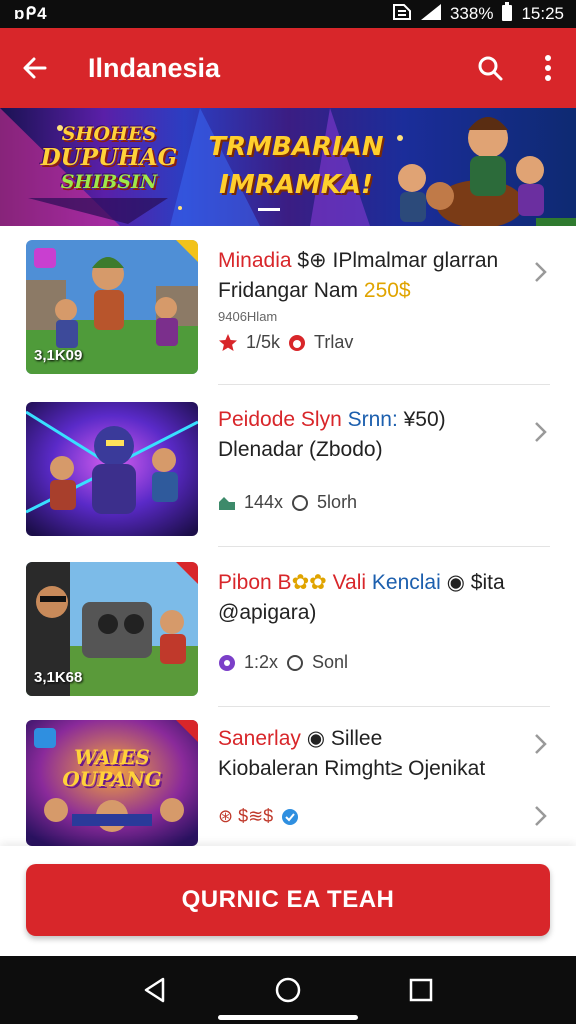  What do you see at coordinates (109, 158) in the screenshot?
I see `banner-logo: SHOHES DUPUHAG SHIBSIN` at bounding box center [109, 158].